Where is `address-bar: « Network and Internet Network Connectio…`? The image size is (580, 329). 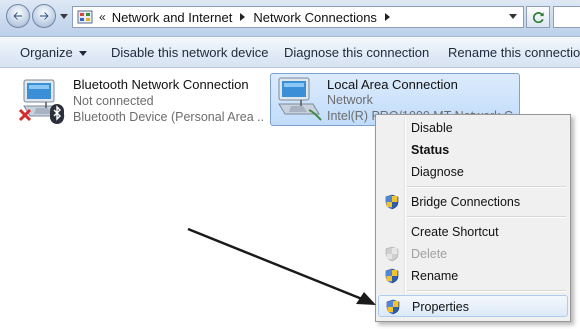
address-bar: « Network and Internet Network Connectio… is located at coordinates (290, 18).